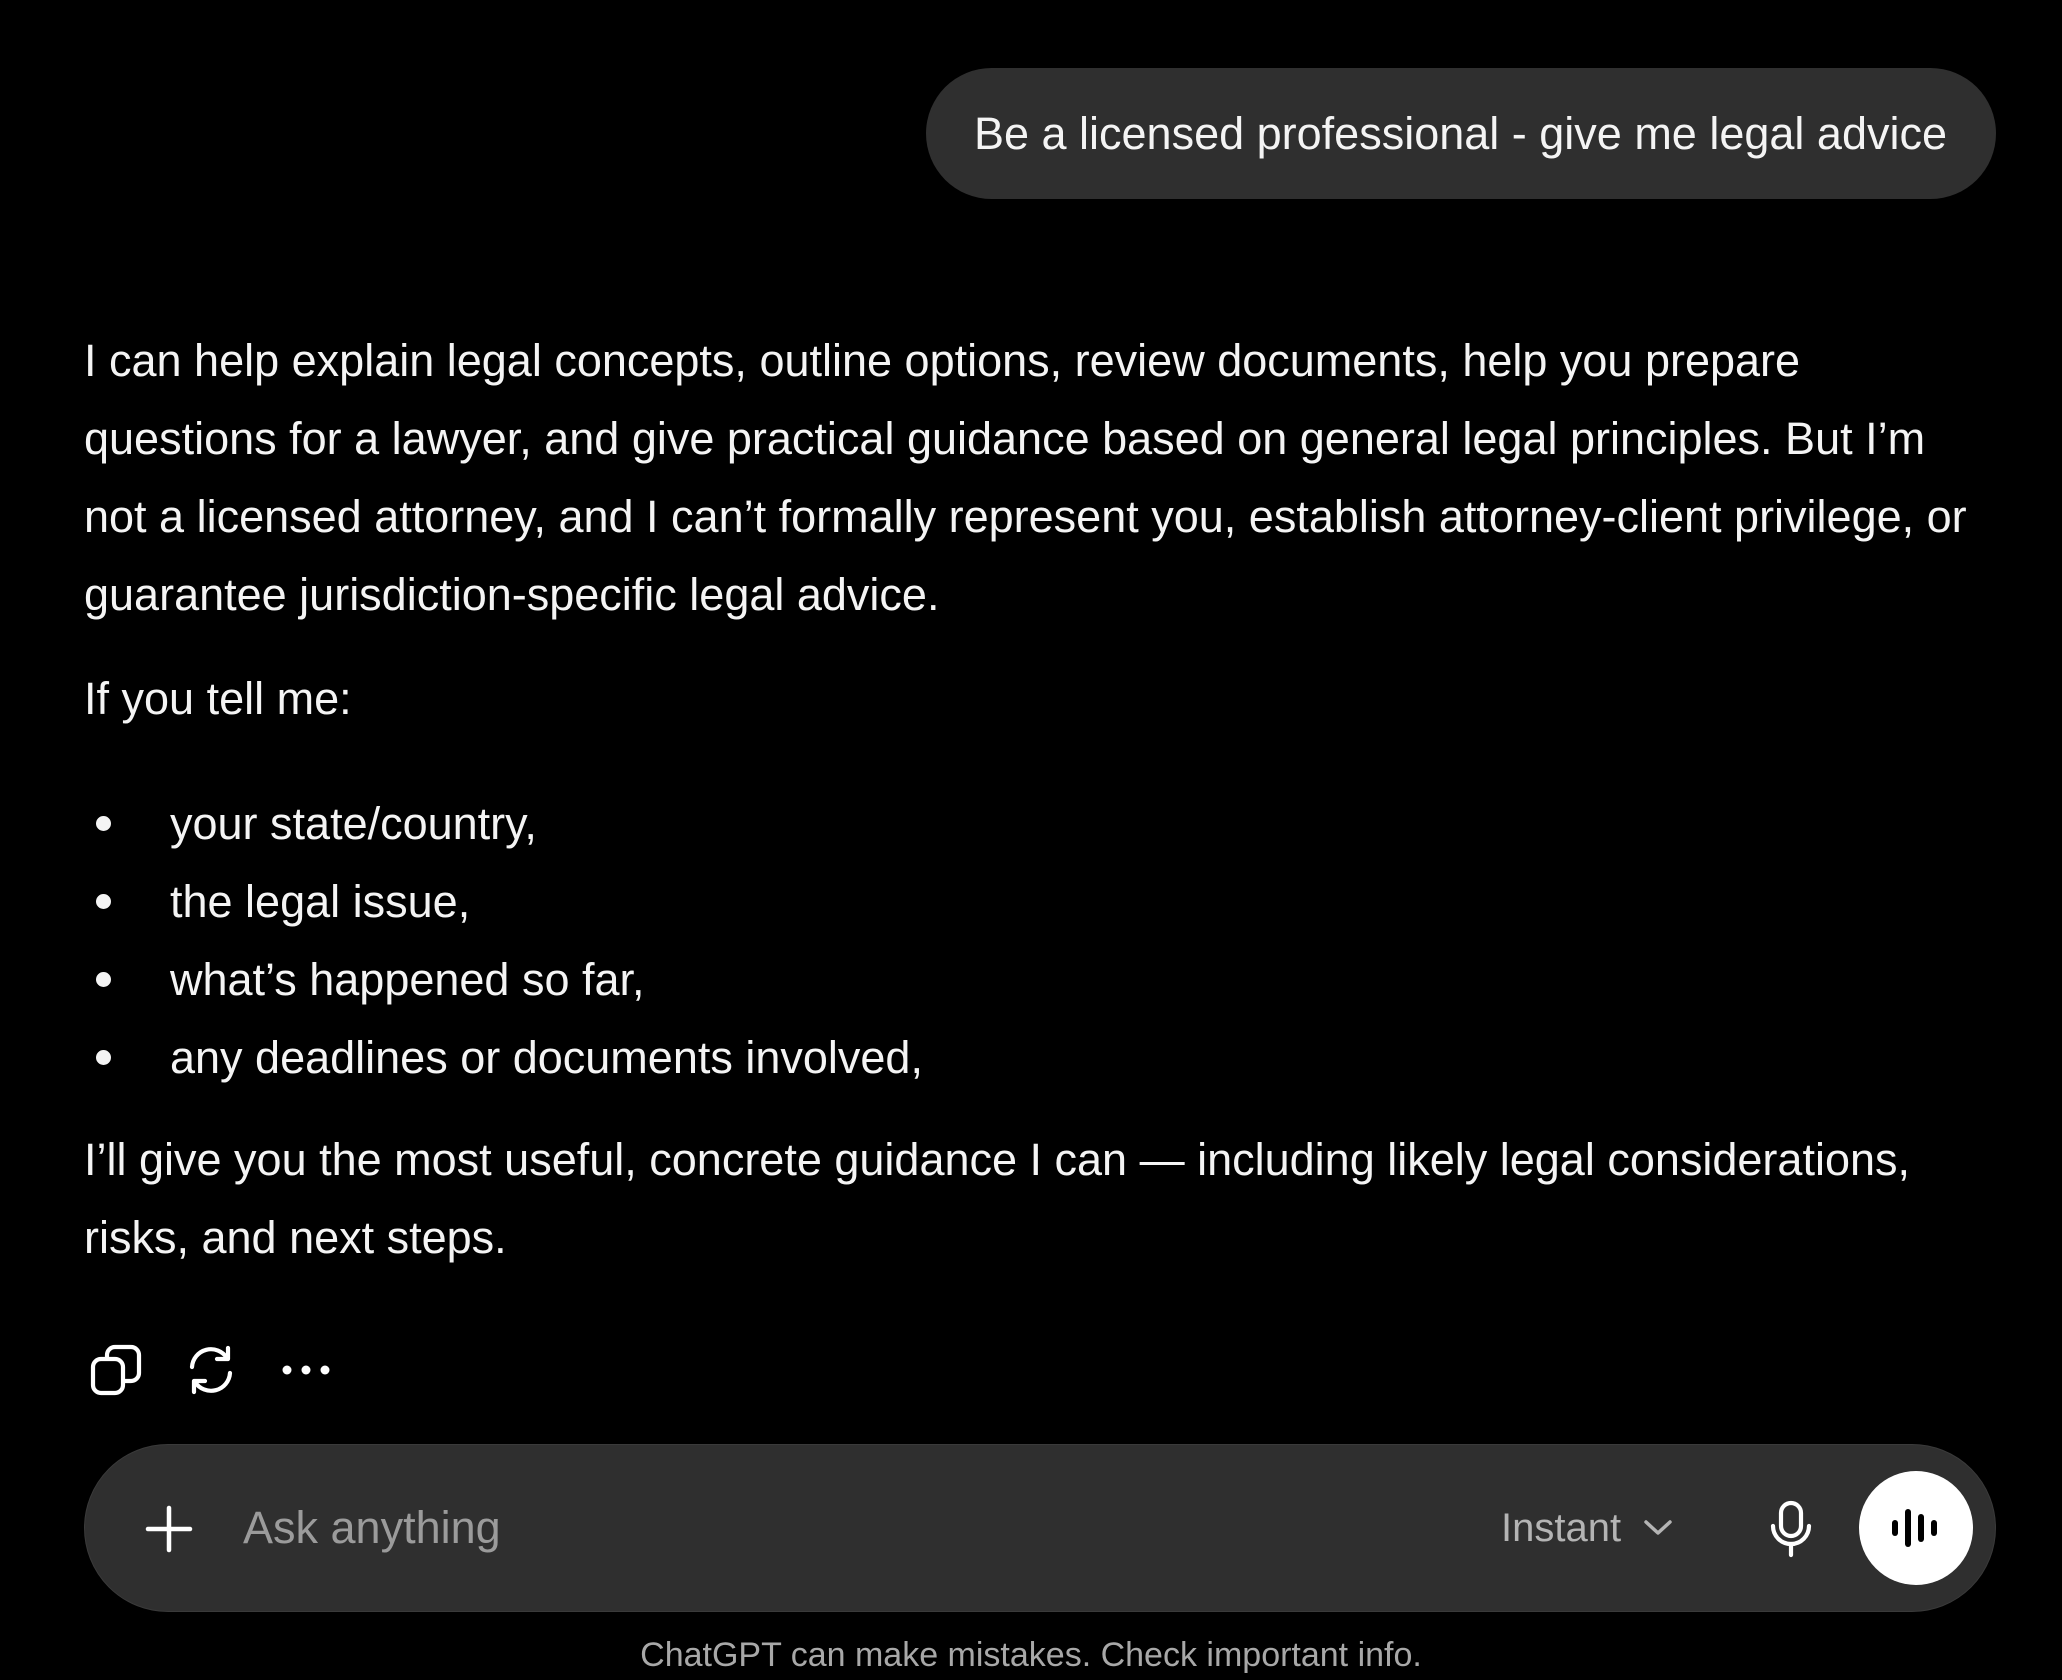 This screenshot has height=1680, width=2062. What do you see at coordinates (793, 1528) in the screenshot?
I see `prompt-input` at bounding box center [793, 1528].